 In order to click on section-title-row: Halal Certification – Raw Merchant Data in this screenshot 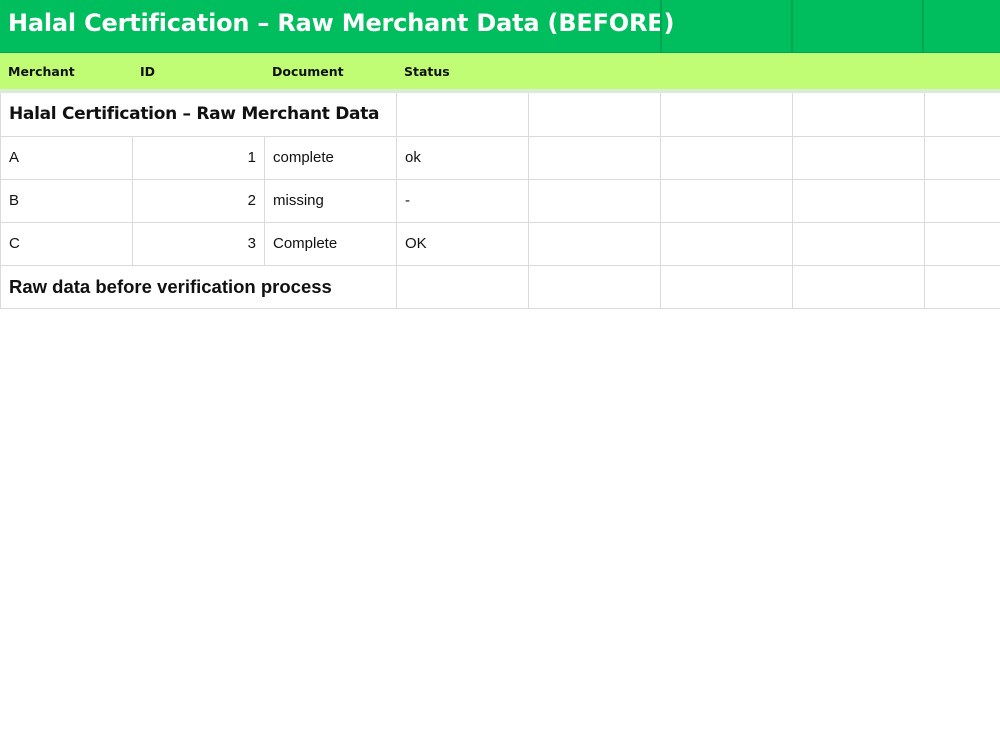, I will do `click(500, 115)`.